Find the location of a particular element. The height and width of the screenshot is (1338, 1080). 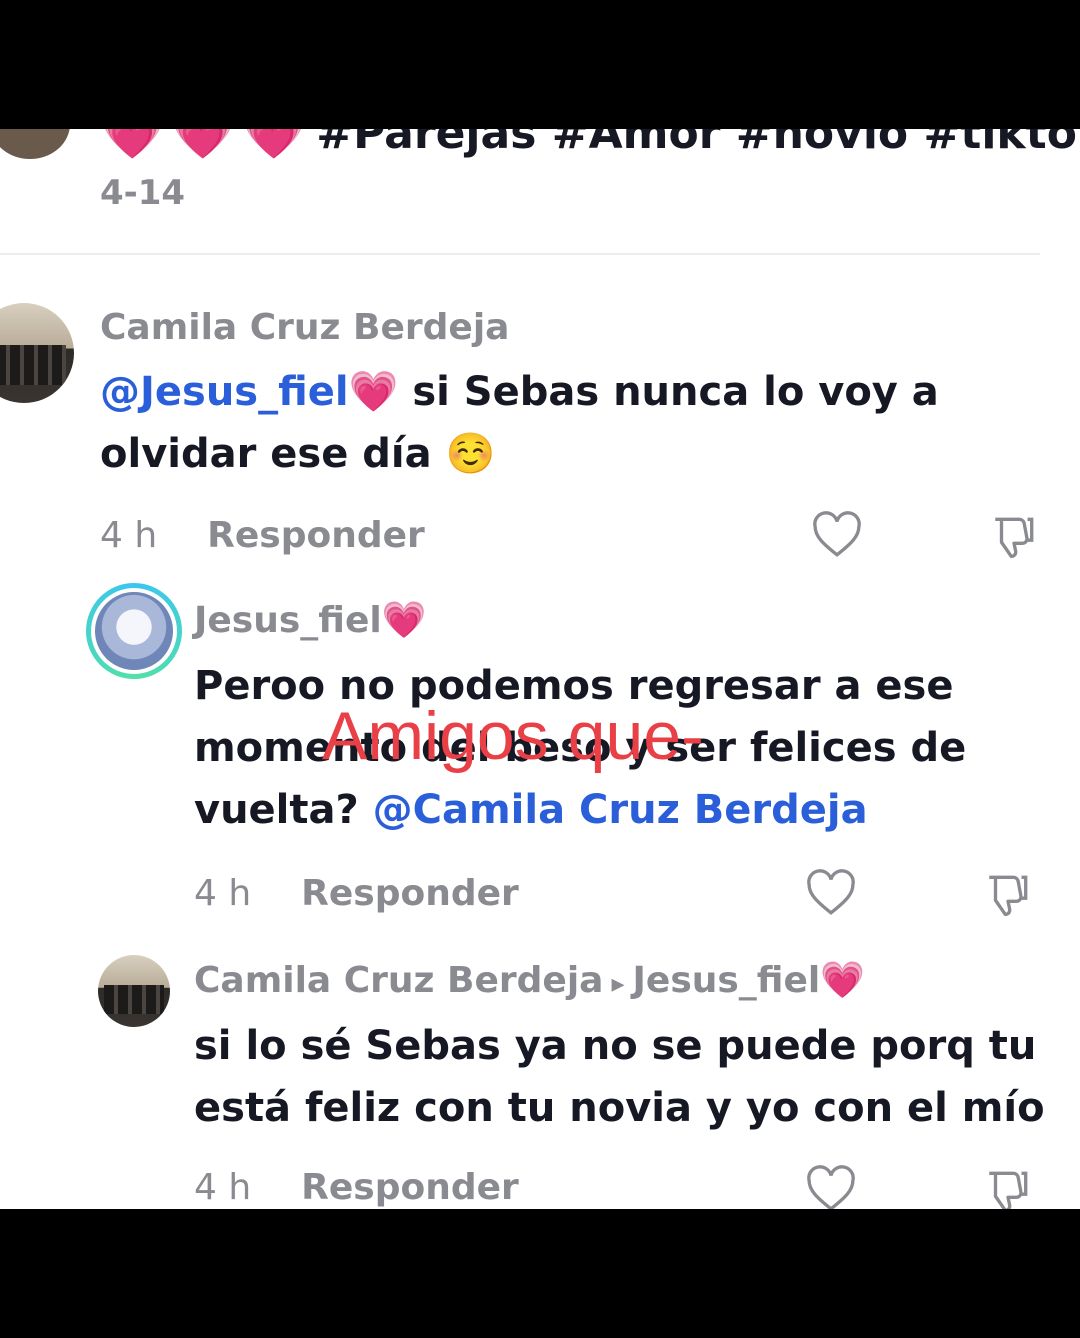

reply-to-user: Jesus_fiel💗 is located at coordinates (749, 980).